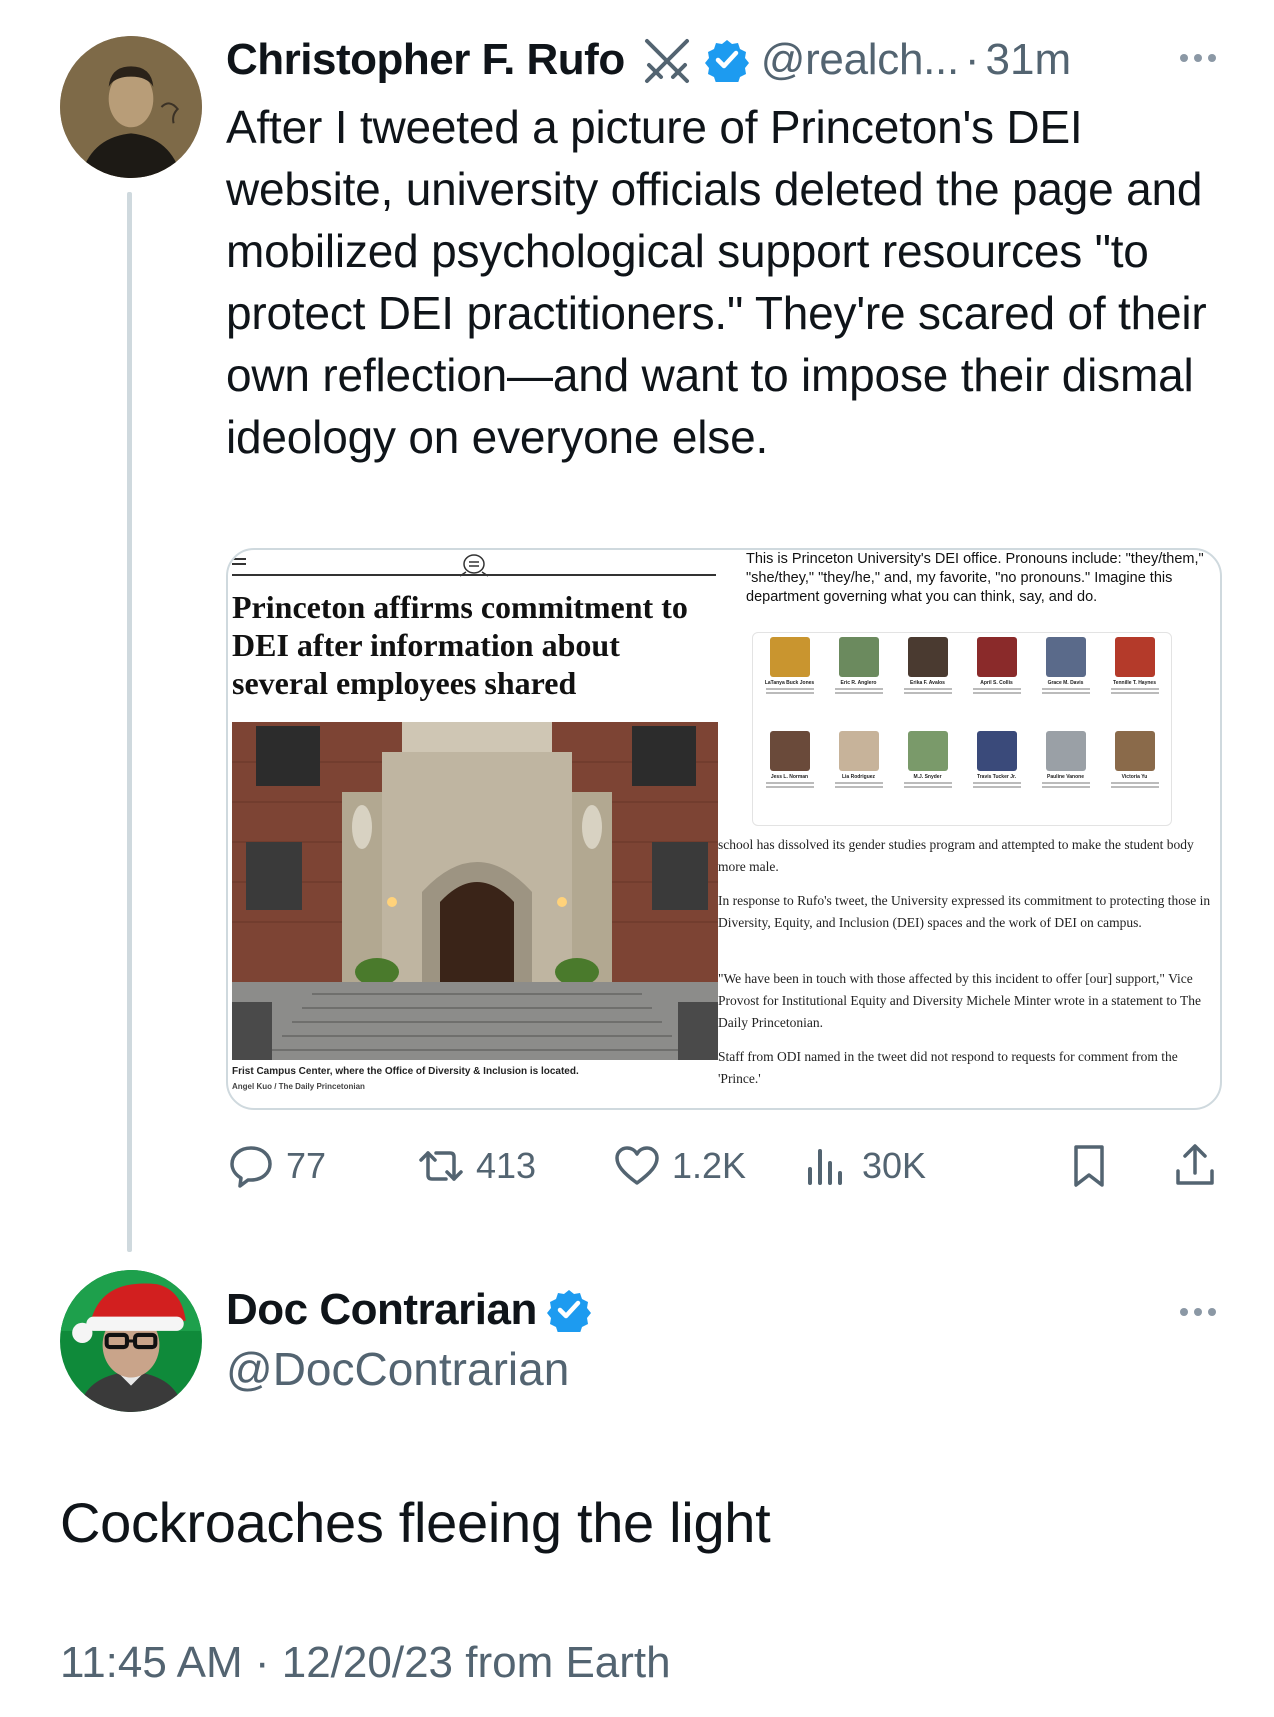 Image resolution: width=1274 pixels, height=1717 pixels. What do you see at coordinates (1134, 776) in the screenshot?
I see `staff-card: Victoria Yu` at bounding box center [1134, 776].